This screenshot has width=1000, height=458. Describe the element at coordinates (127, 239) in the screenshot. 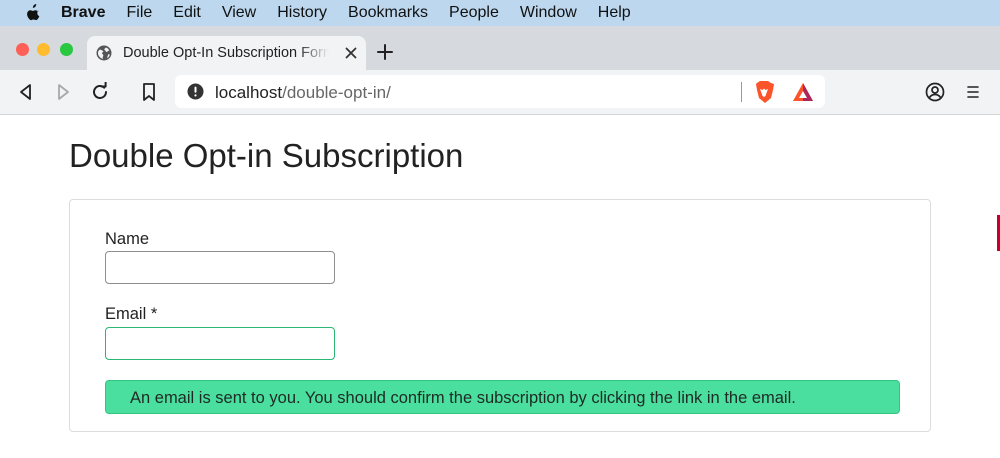

I see `name-label: Name` at that location.